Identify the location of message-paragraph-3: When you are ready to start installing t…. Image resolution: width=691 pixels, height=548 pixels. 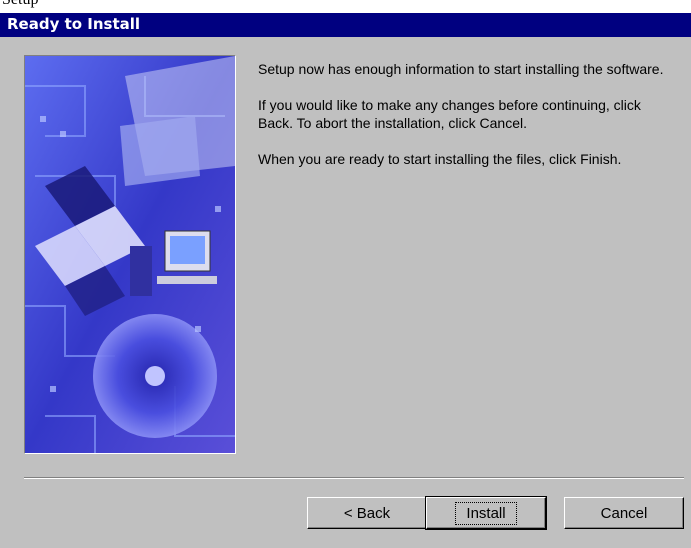
(440, 159).